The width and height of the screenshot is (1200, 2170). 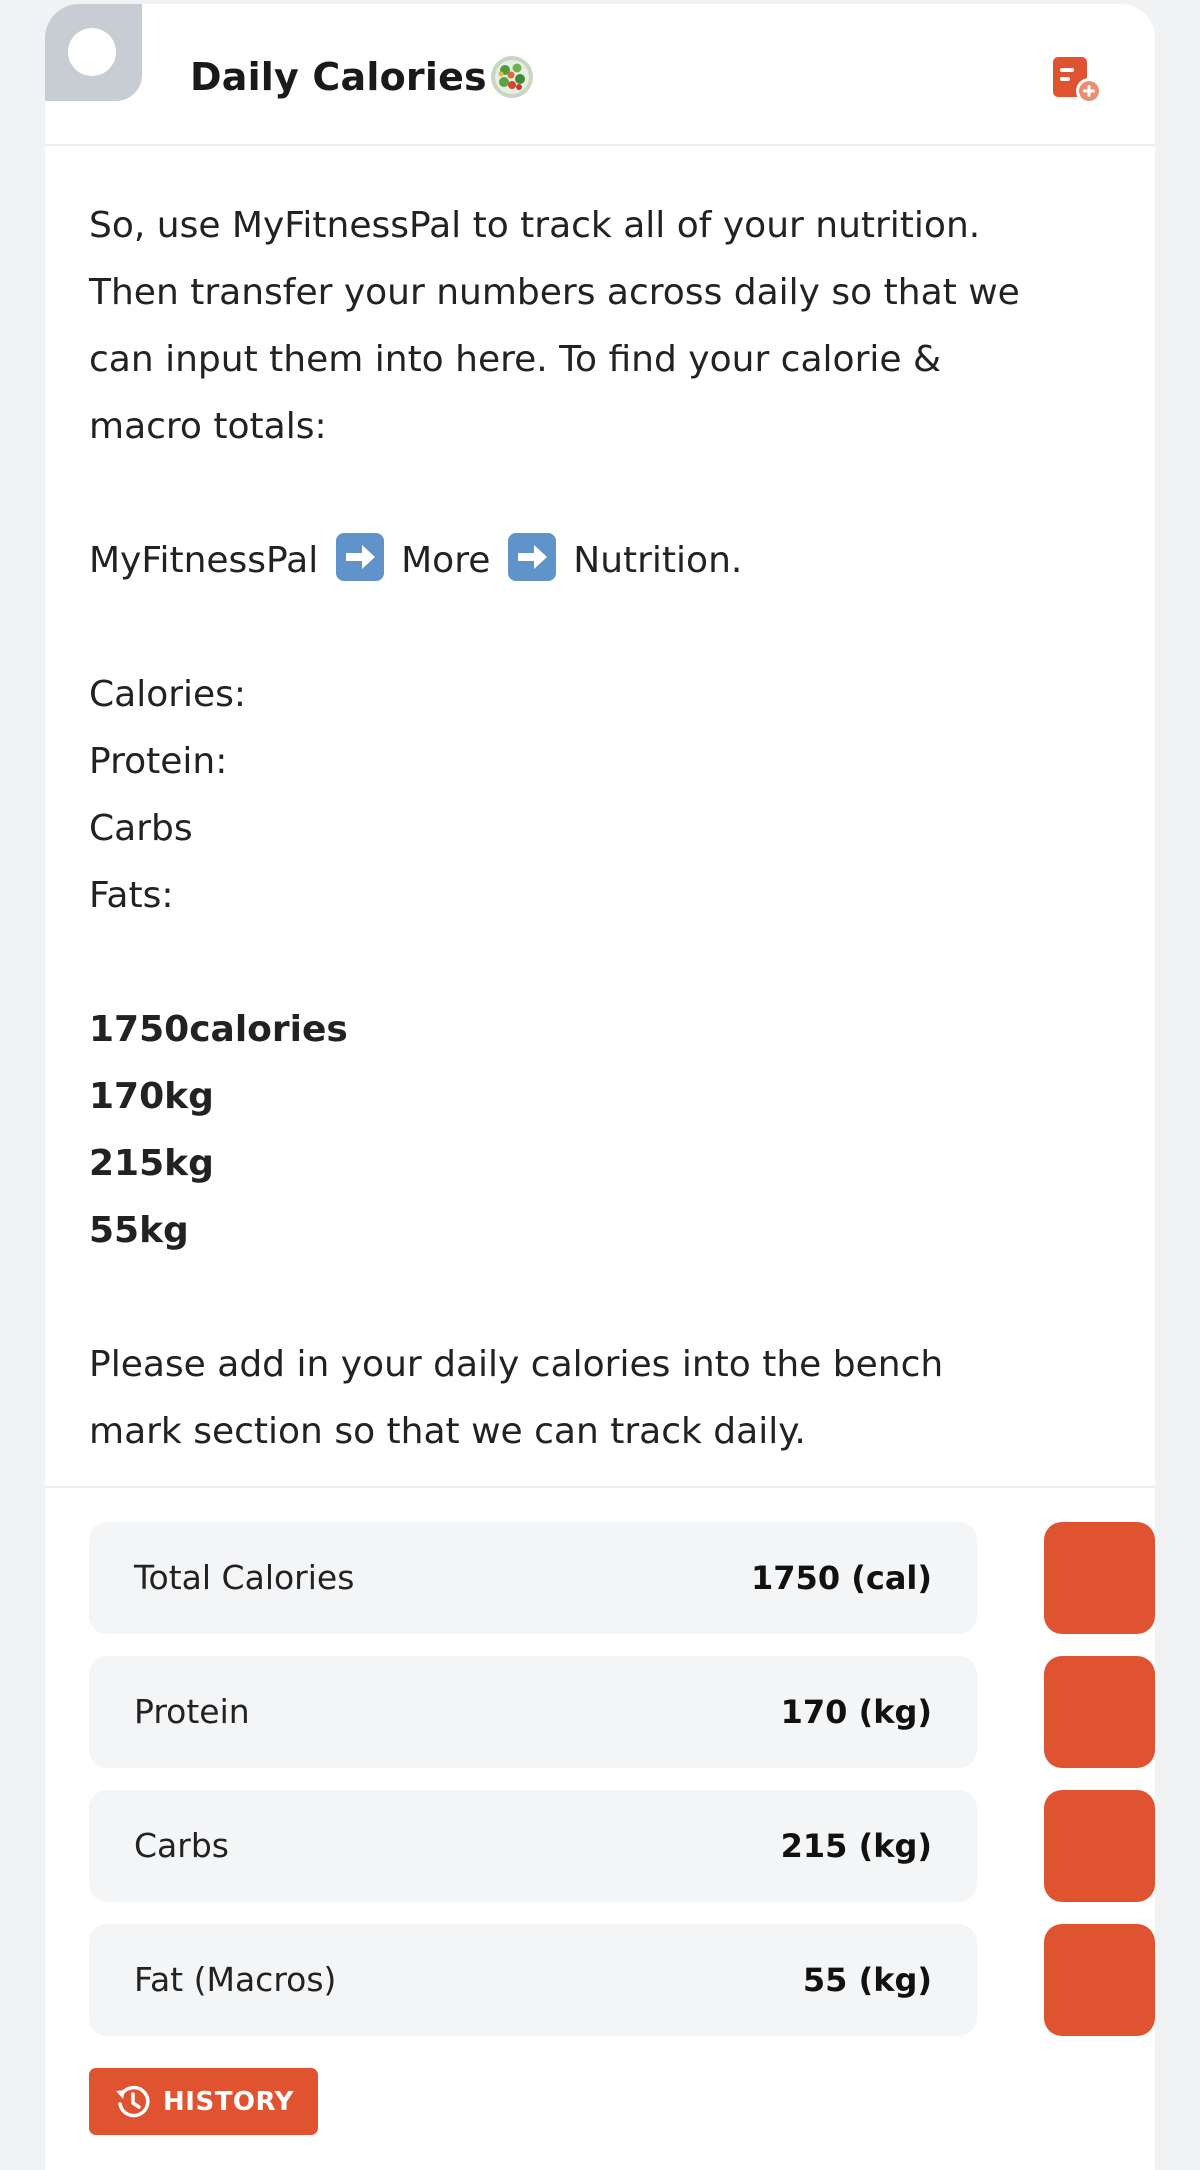 What do you see at coordinates (208, 426) in the screenshot?
I see `intro-line: macro totals:` at bounding box center [208, 426].